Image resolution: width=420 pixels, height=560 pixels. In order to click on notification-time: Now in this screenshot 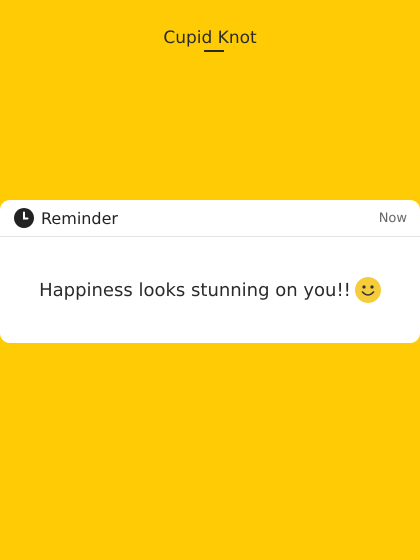, I will do `click(392, 218)`.